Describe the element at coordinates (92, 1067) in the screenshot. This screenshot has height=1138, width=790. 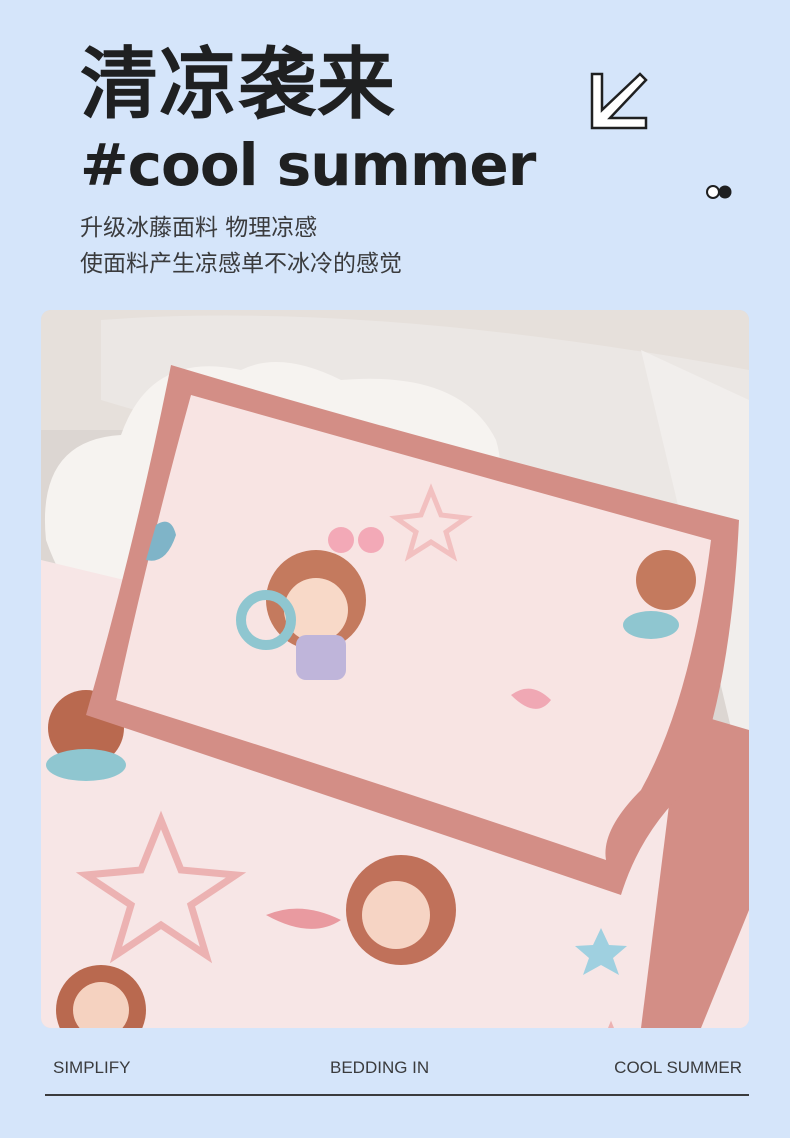
I see `footer-label-simplify: SIMPLIFY` at that location.